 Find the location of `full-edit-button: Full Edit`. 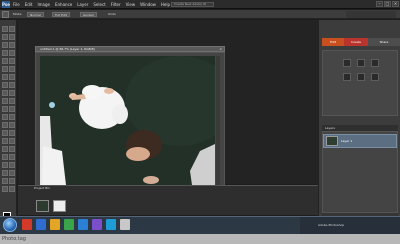

full-edit-button: Full Edit is located at coordinates (61, 14).